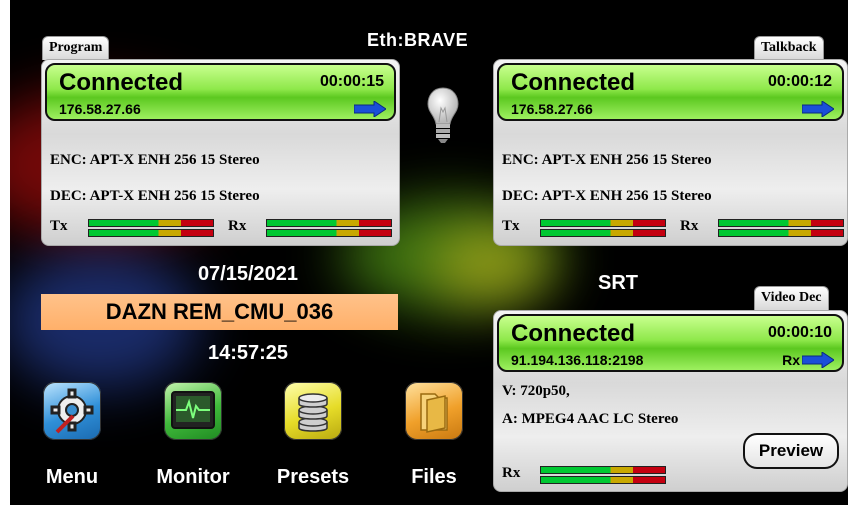  I want to click on talkback-decoder: DEC: APT-X ENH 256 15 Stereo, so click(607, 196).